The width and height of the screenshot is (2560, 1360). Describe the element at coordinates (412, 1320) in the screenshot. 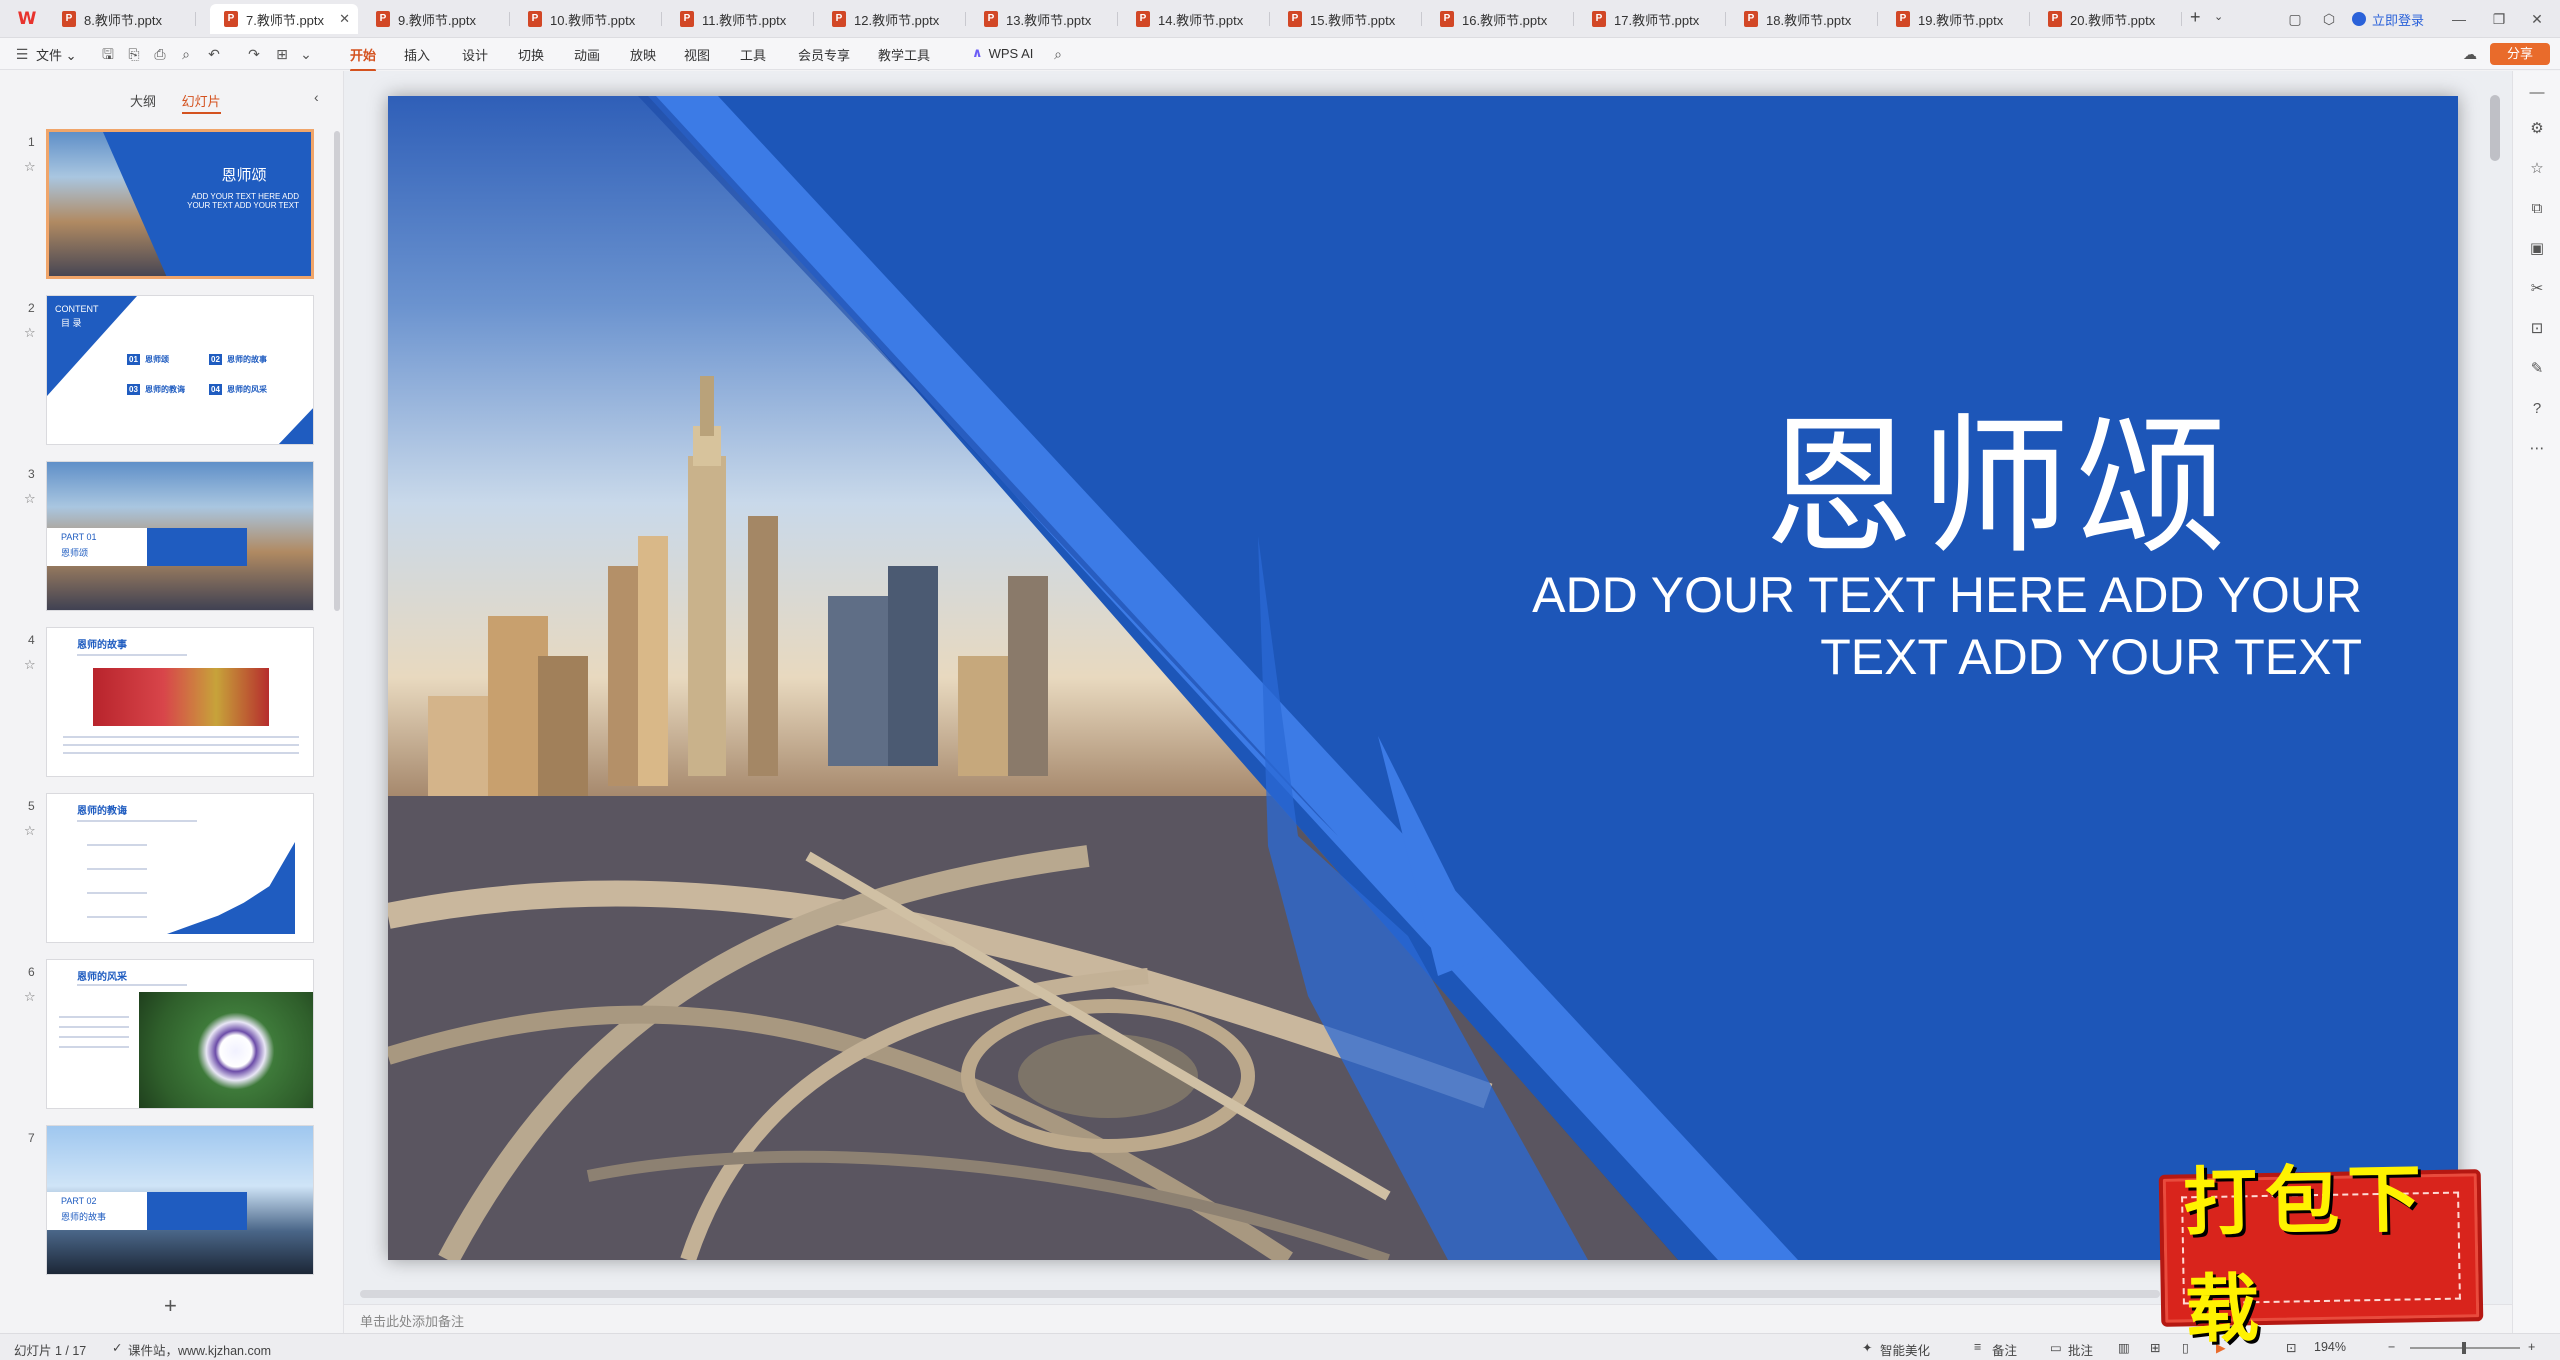

I see `notes-placeholder: 单击此处添加备注` at that location.